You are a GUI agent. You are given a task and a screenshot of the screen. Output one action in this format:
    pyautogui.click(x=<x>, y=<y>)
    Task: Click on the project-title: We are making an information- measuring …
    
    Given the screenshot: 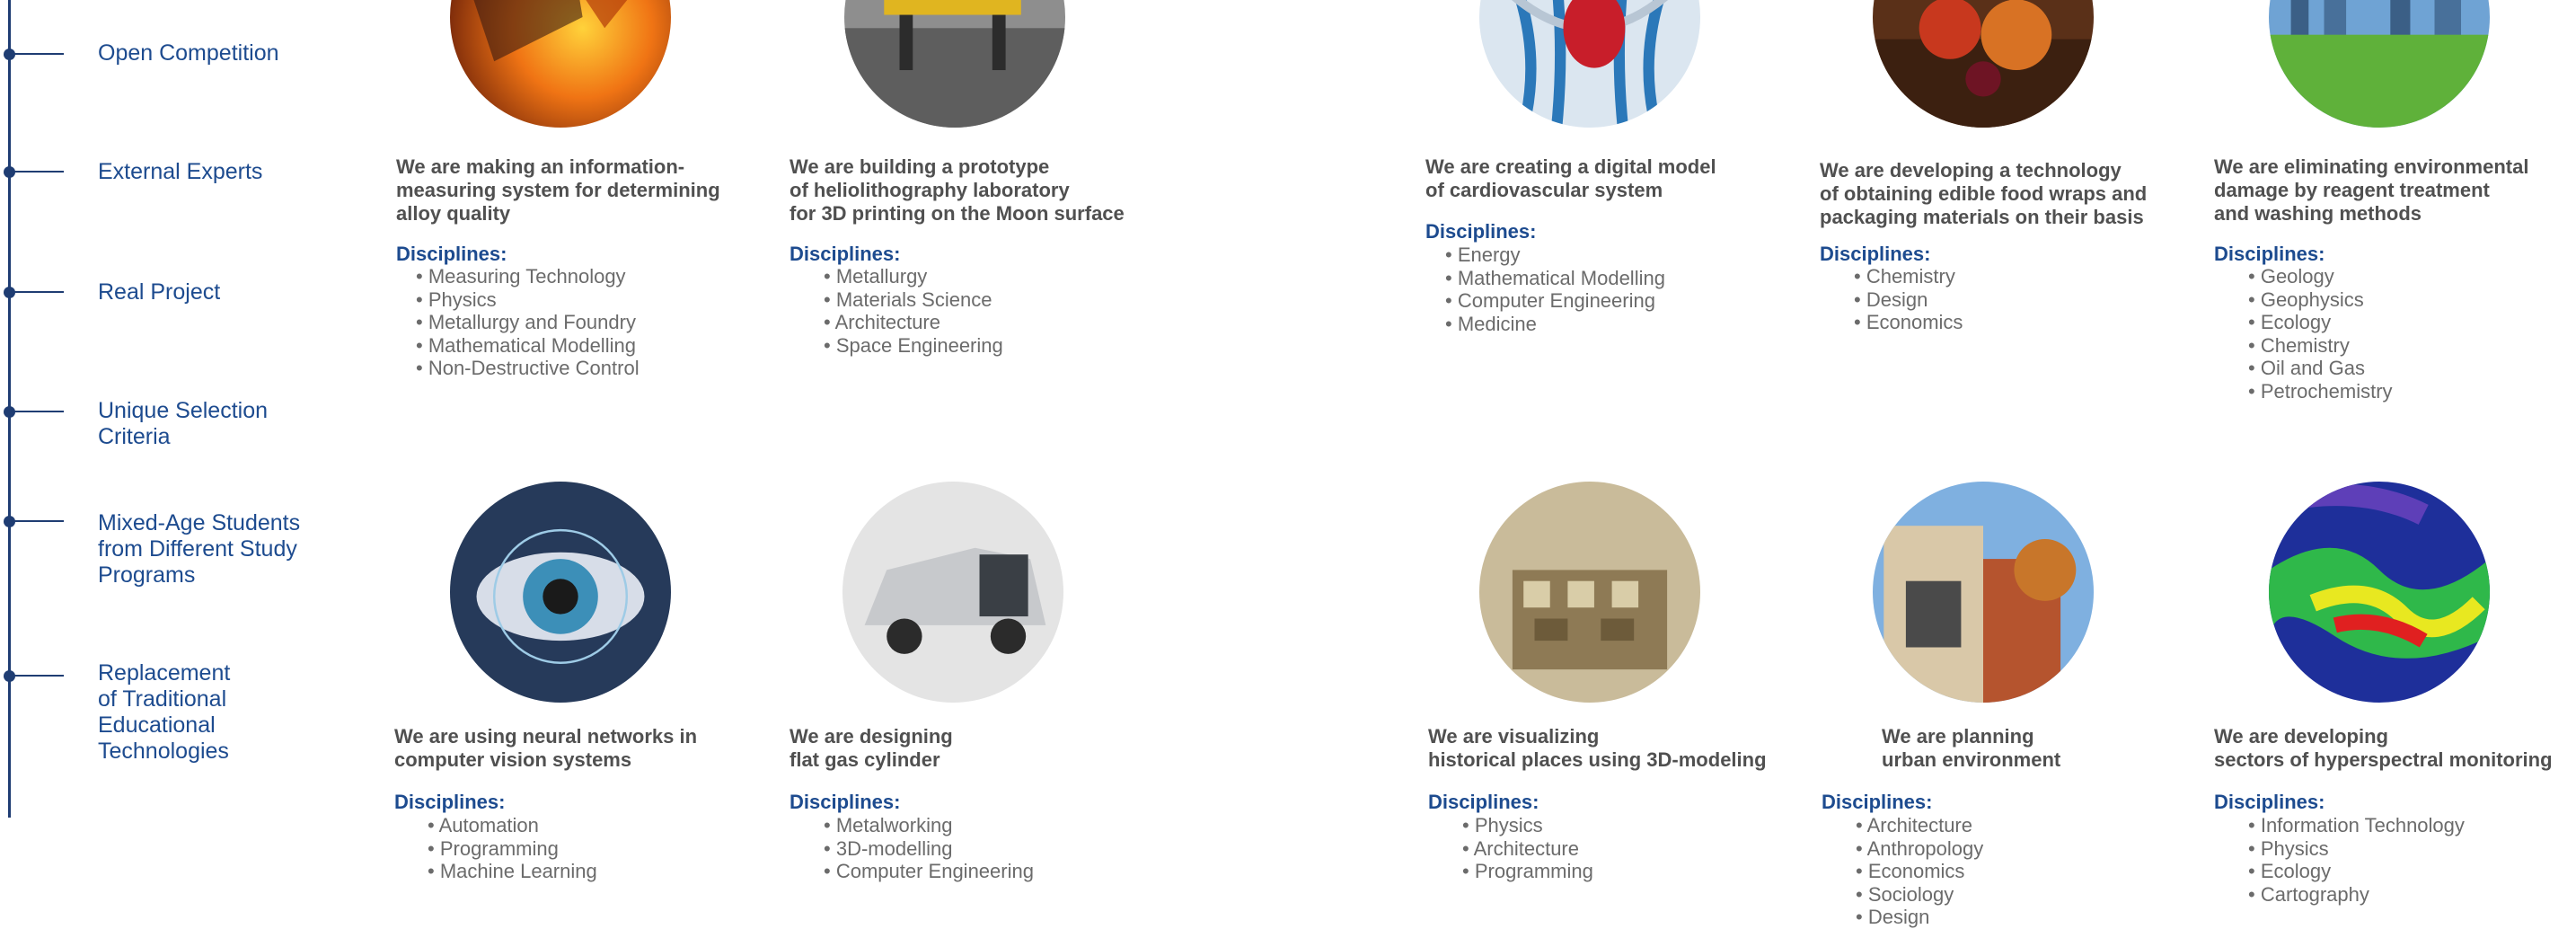 What is the action you would take?
    pyautogui.click(x=558, y=190)
    